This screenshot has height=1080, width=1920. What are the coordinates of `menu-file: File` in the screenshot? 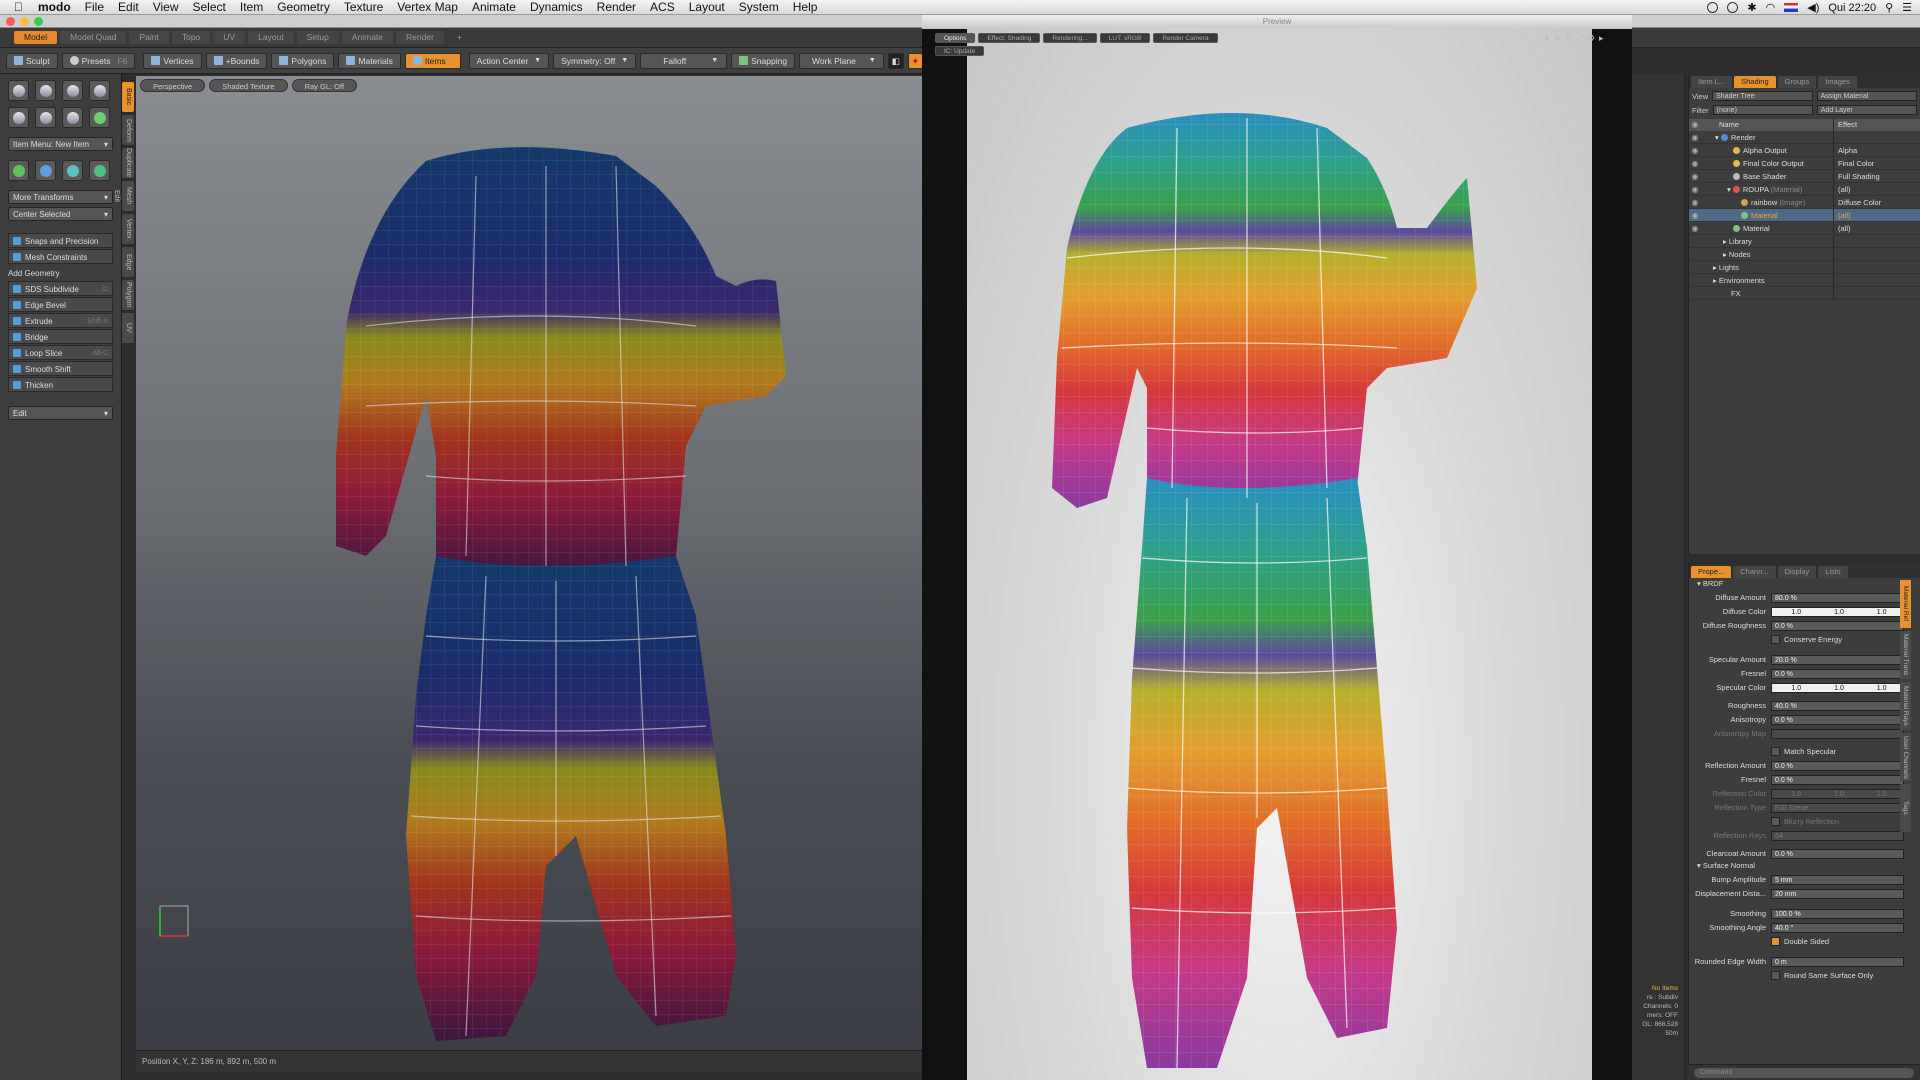 It's located at (94, 7).